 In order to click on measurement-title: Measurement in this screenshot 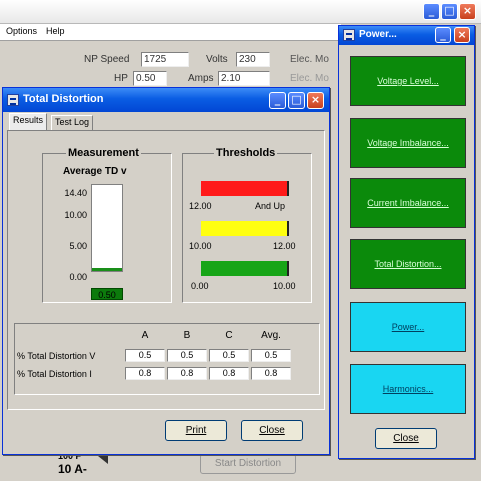, I will do `click(103, 153)`.